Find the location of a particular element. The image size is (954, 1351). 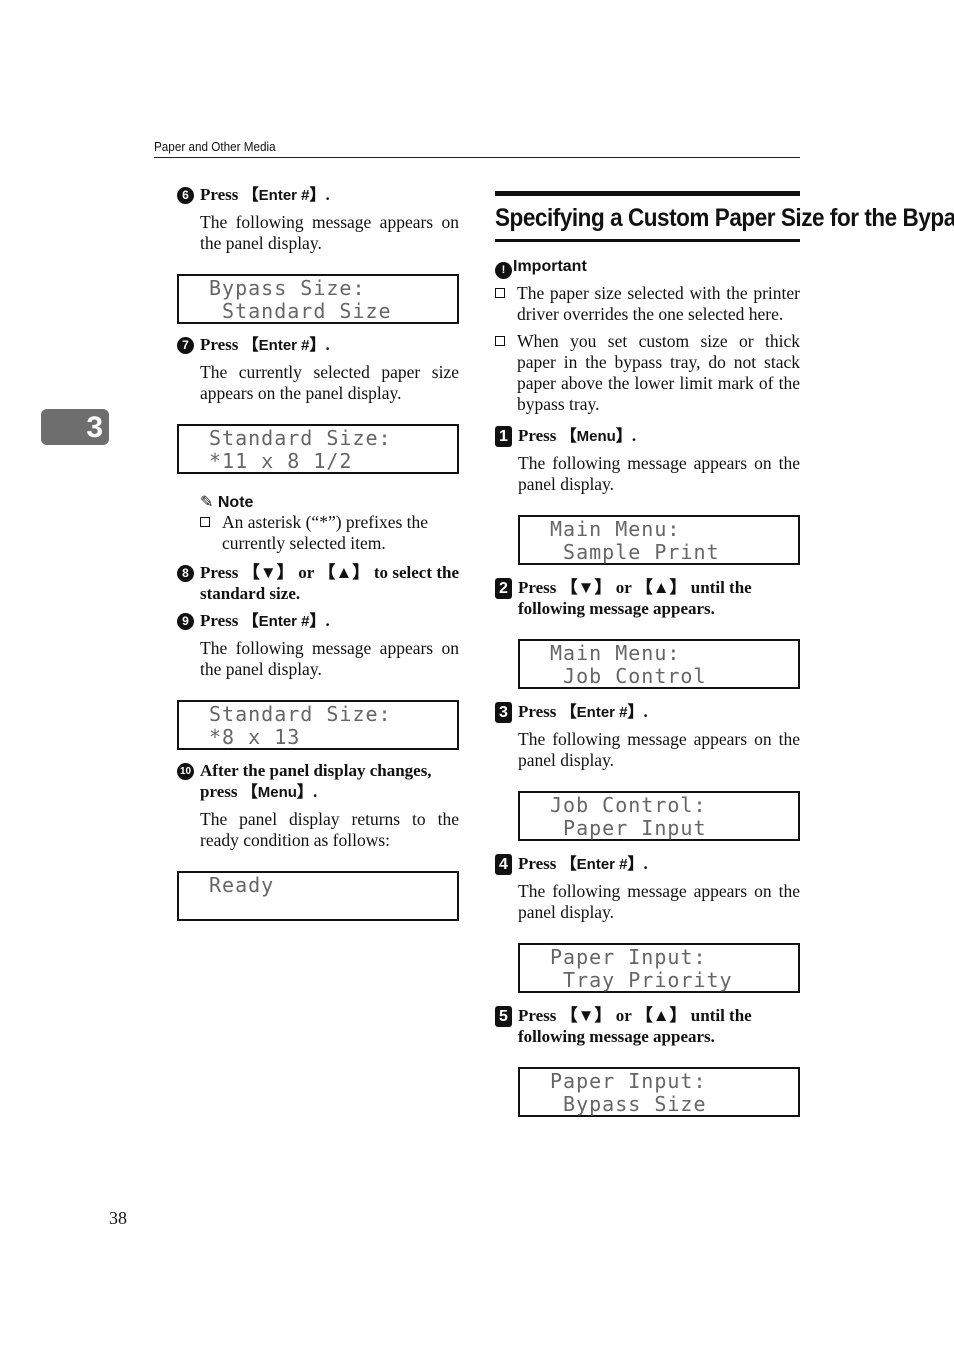

step-number-badge: 2 is located at coordinates (503, 588).